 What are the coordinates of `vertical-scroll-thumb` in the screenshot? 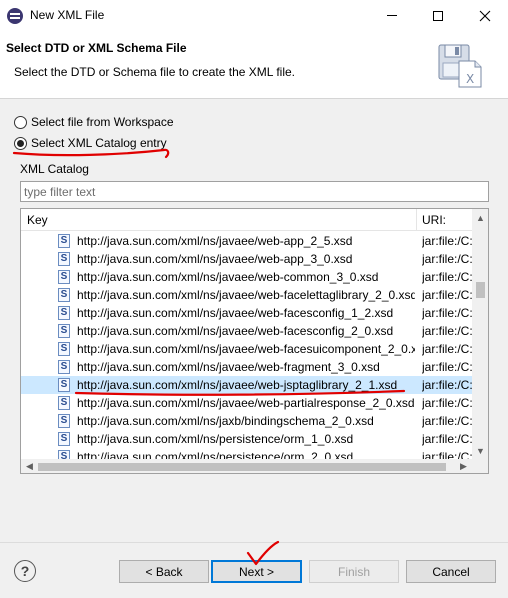 It's located at (480, 290).